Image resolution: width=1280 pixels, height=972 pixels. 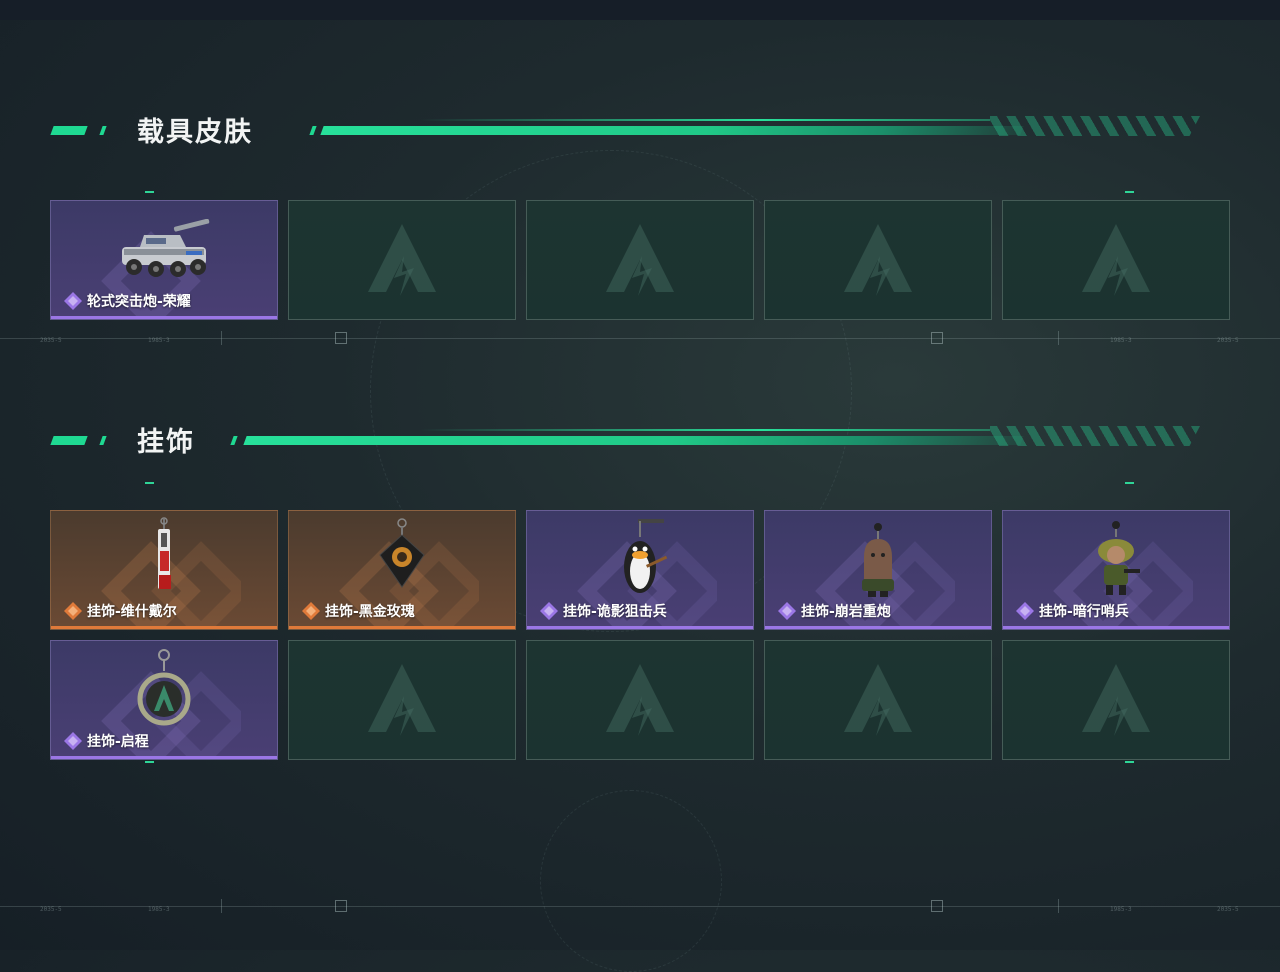 What do you see at coordinates (1084, 612) in the screenshot?
I see `item-name: 挂饰-暗行哨兵` at bounding box center [1084, 612].